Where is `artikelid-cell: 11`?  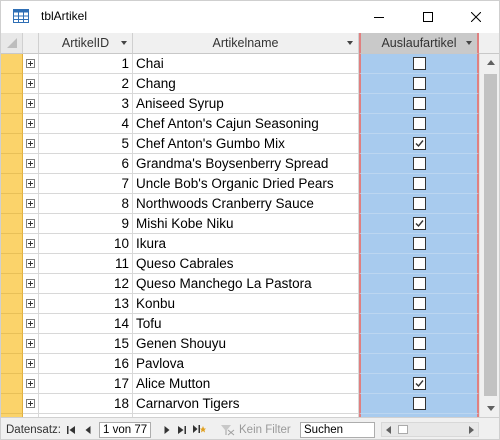 artikelid-cell: 11 is located at coordinates (86, 264).